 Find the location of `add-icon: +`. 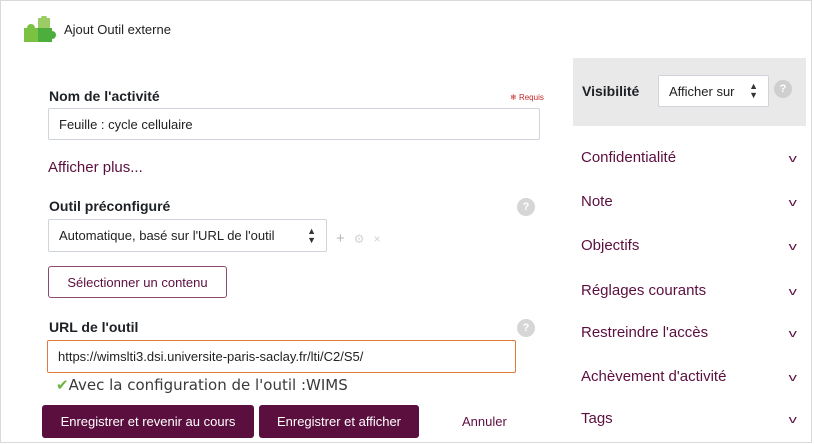

add-icon: + is located at coordinates (340, 238).